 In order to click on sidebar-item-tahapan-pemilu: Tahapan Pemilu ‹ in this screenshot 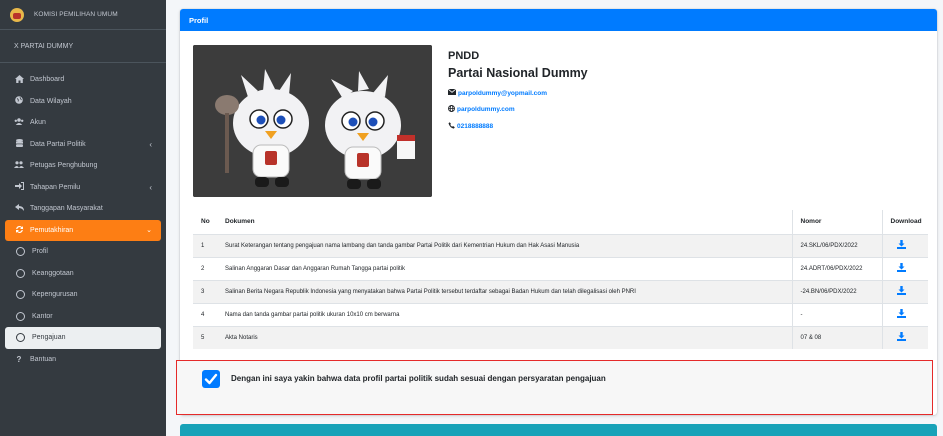, I will do `click(83, 188)`.